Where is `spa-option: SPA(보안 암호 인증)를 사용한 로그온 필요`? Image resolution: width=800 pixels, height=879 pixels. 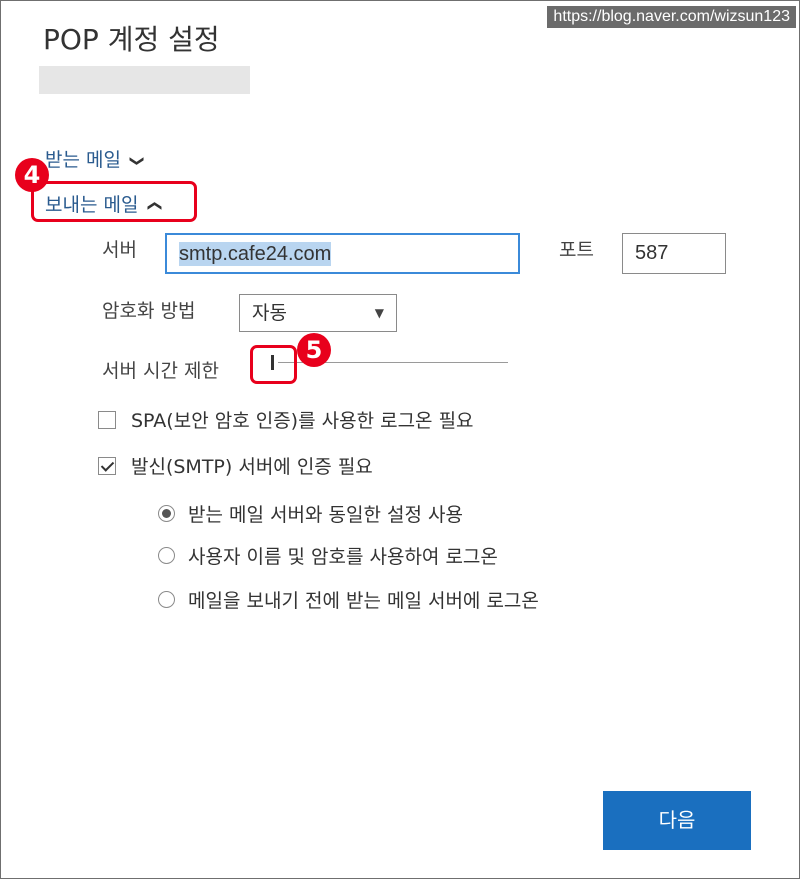
spa-option: SPA(보안 암호 인증)를 사용한 로그온 필요 is located at coordinates (286, 419).